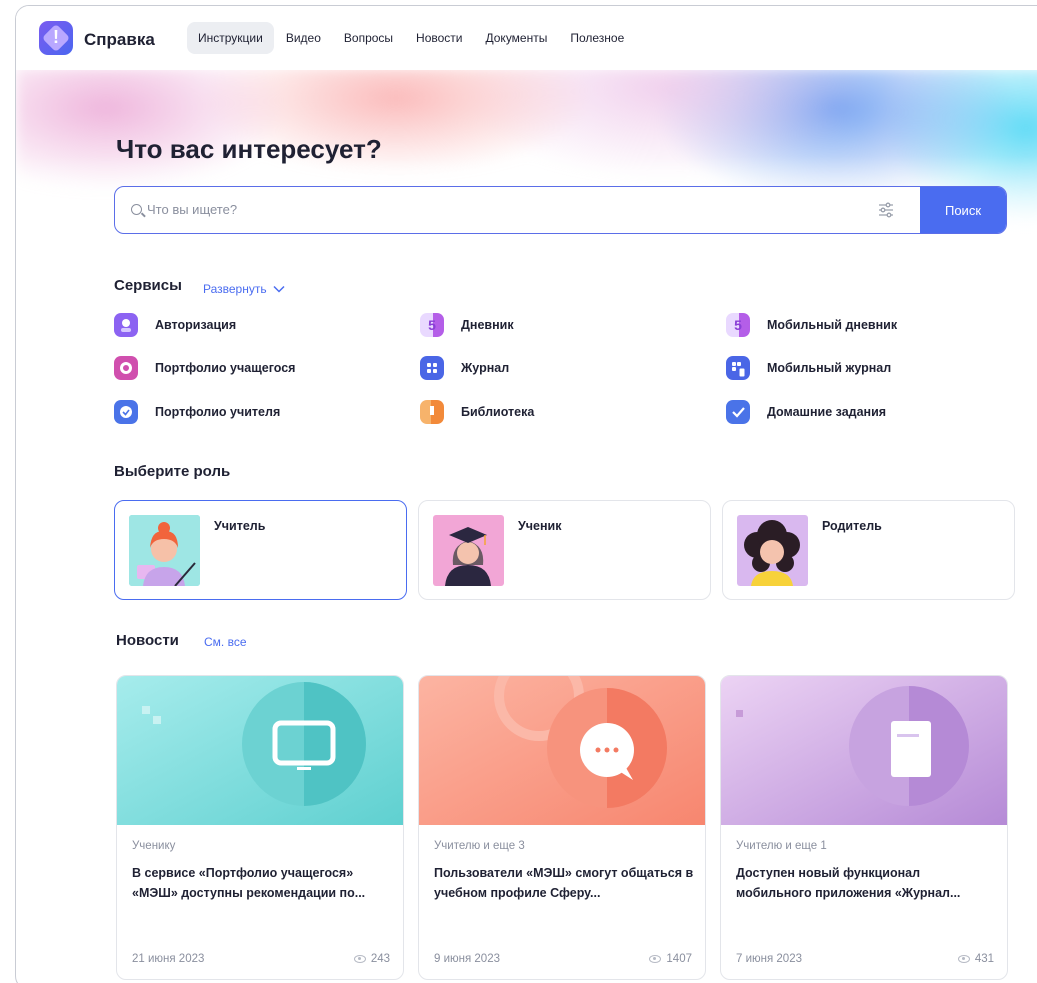  I want to click on library-icon, so click(432, 412).